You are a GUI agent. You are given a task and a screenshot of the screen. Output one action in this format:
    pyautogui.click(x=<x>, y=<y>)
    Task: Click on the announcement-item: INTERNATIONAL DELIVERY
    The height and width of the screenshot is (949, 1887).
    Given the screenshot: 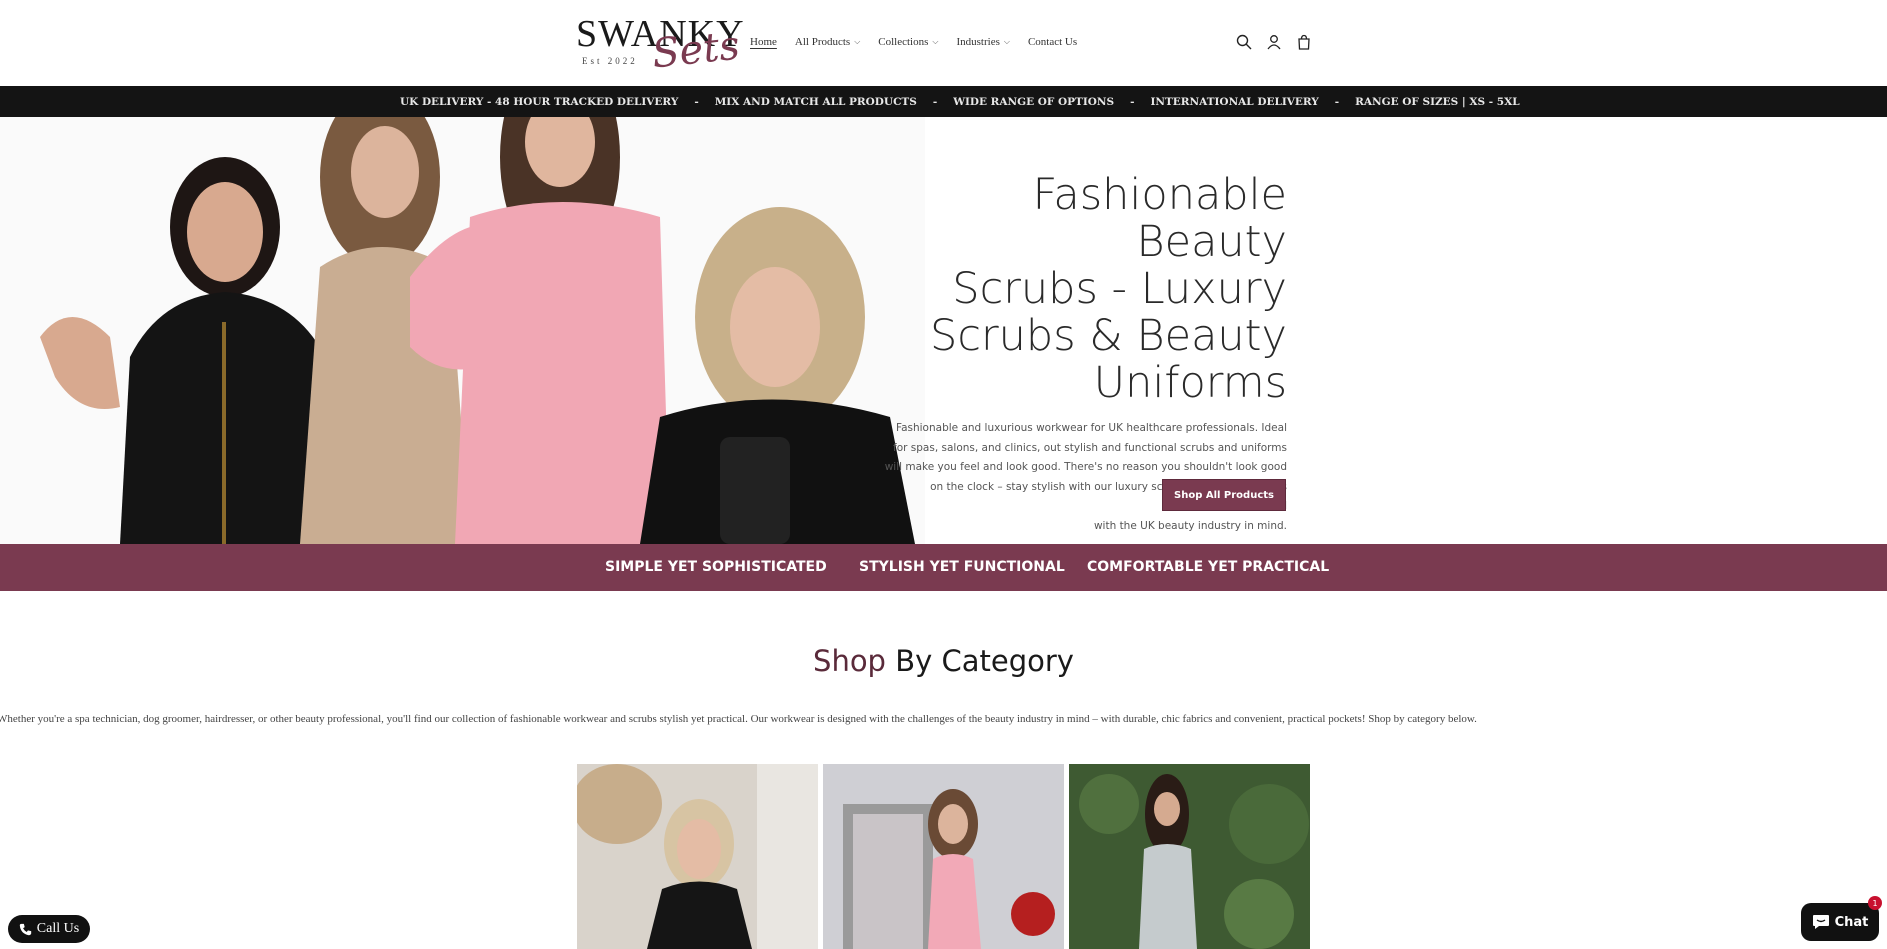 What is the action you would take?
    pyautogui.click(x=1234, y=101)
    